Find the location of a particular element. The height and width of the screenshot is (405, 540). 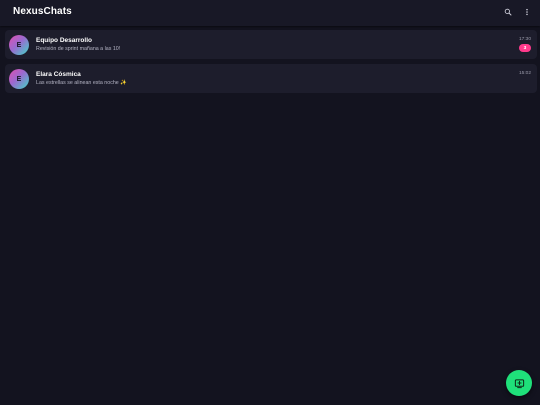

search-icon is located at coordinates (508, 12).